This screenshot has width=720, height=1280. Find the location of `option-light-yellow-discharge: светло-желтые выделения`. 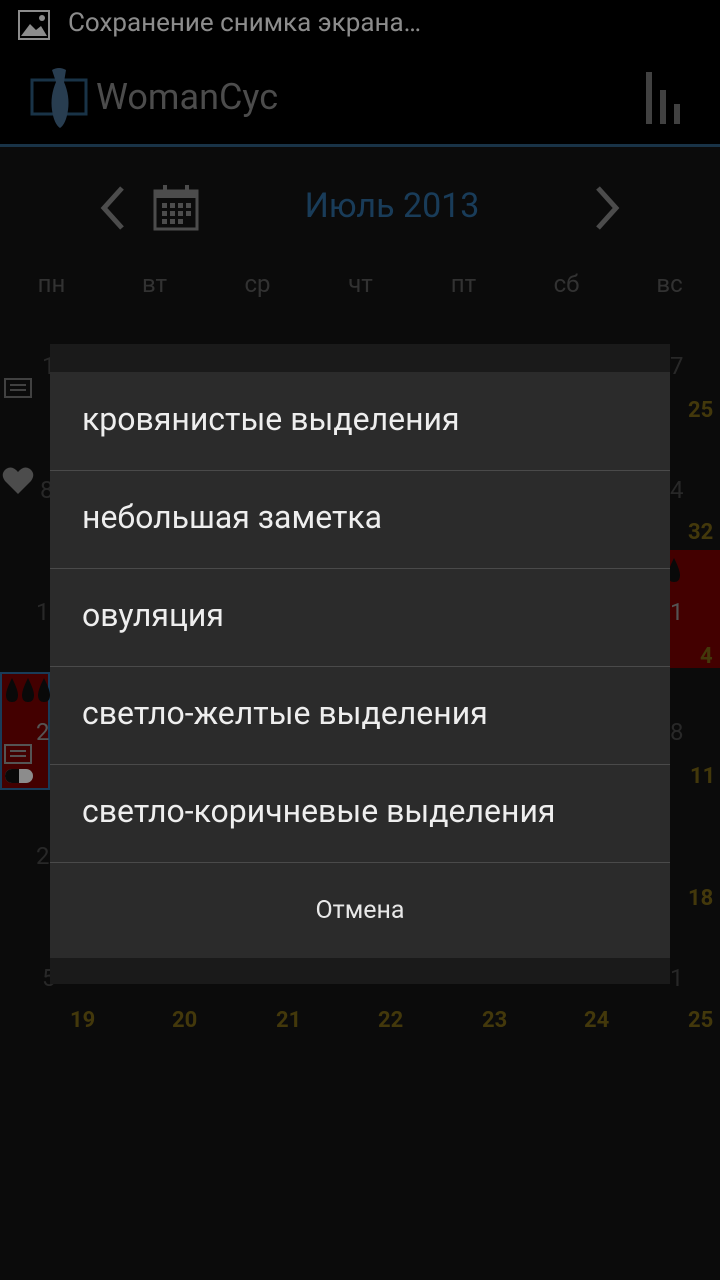

option-light-yellow-discharge: светло-желтые выделения is located at coordinates (360, 715).